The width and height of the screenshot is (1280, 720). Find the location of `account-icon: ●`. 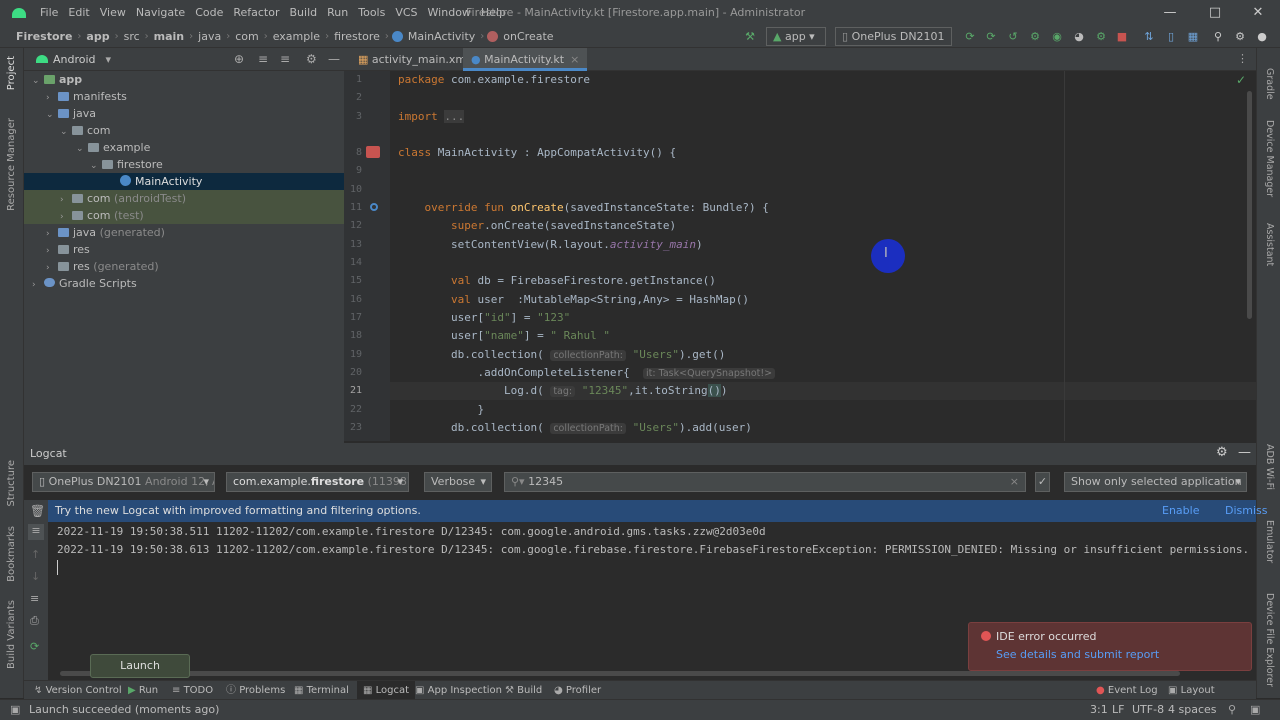

account-icon: ● is located at coordinates (1262, 37).